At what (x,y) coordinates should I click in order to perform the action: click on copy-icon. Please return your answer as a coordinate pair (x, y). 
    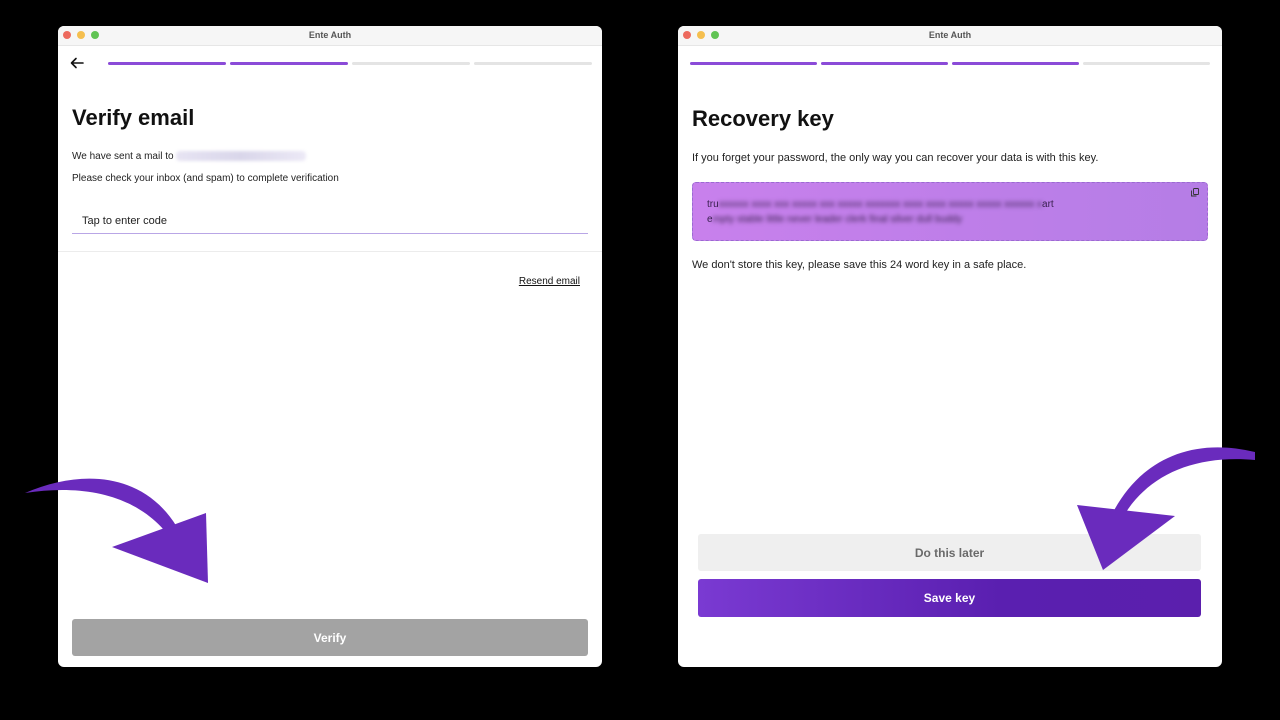
    Looking at the image, I should click on (1195, 192).